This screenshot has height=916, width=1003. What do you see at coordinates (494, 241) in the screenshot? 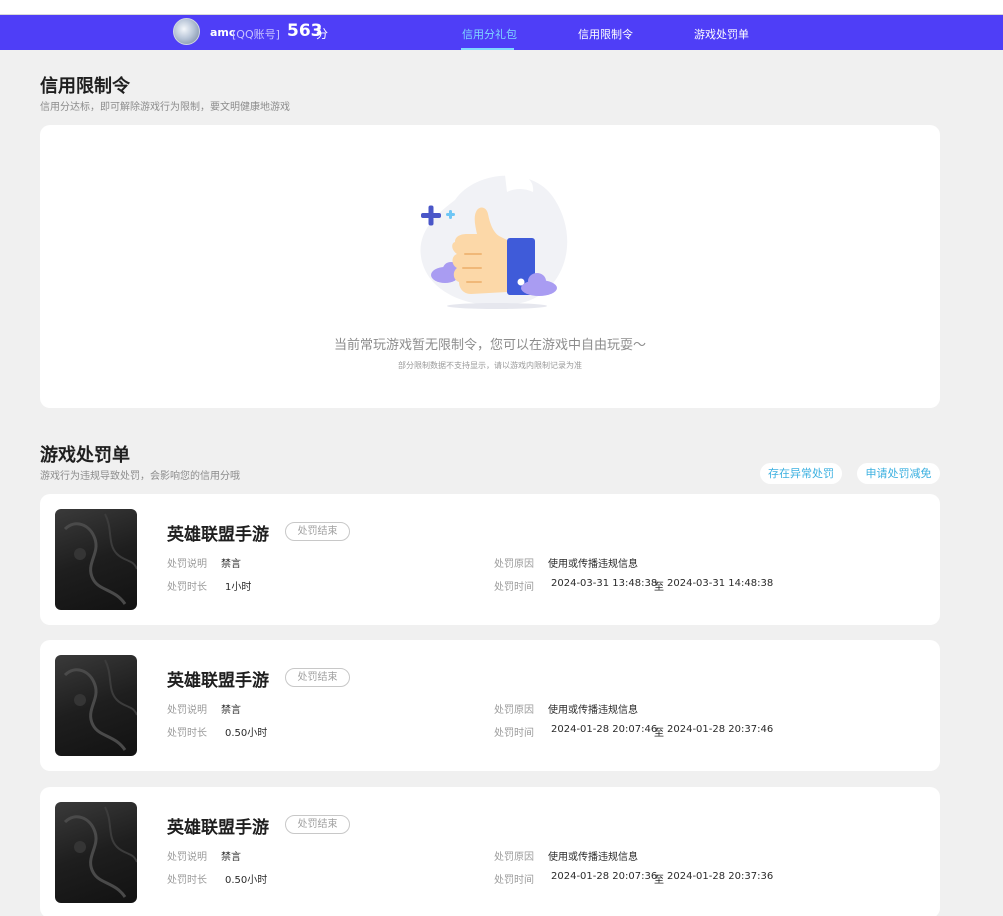
I see `thumbs-up-illustration-icon` at bounding box center [494, 241].